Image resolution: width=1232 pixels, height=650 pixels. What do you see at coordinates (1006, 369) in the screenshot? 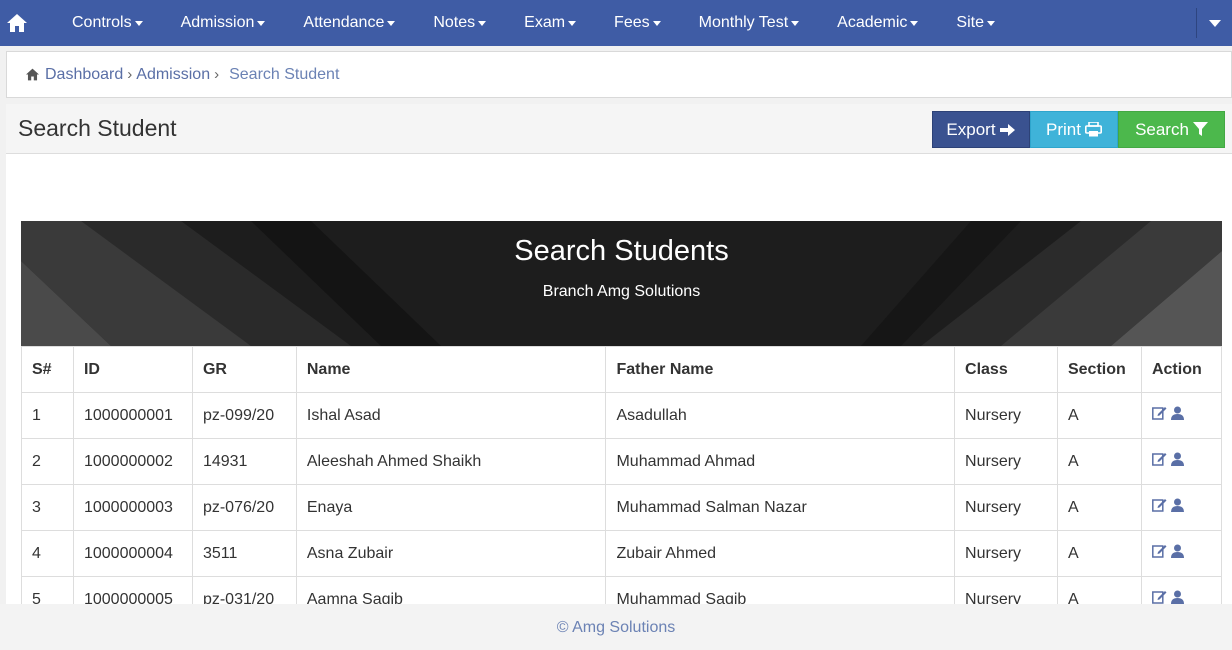
I see `column-header: Class` at bounding box center [1006, 369].